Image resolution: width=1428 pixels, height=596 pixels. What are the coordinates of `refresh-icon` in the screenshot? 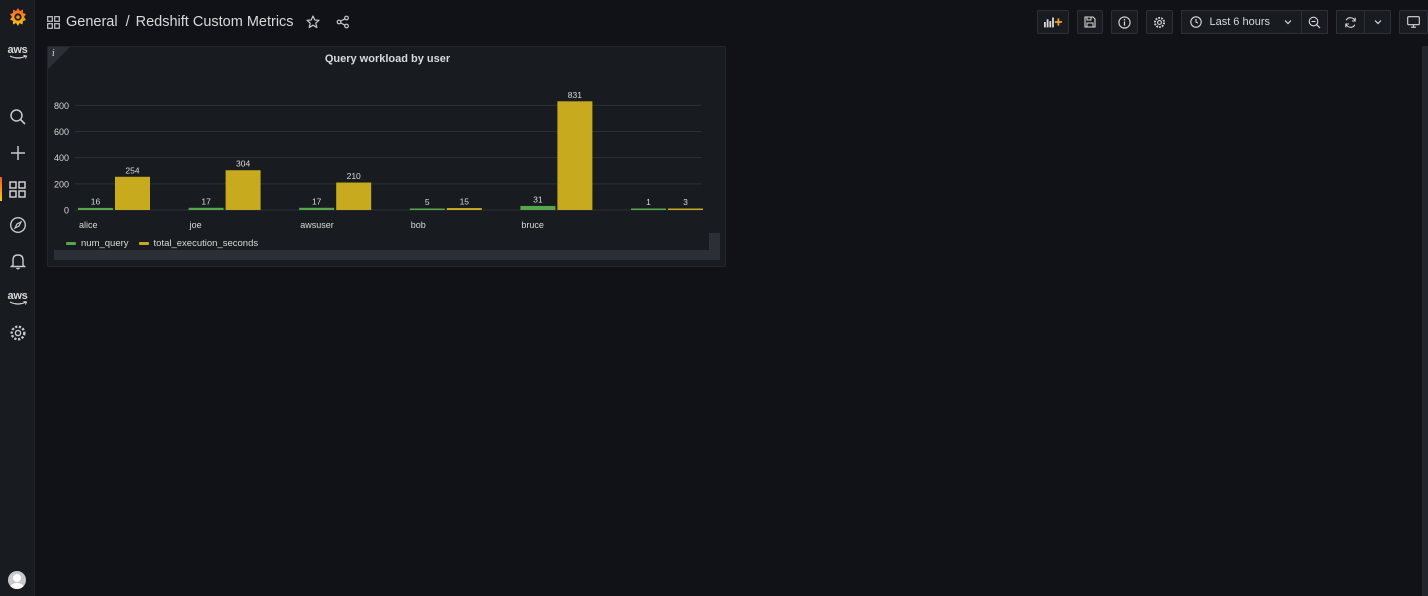 It's located at (1350, 22).